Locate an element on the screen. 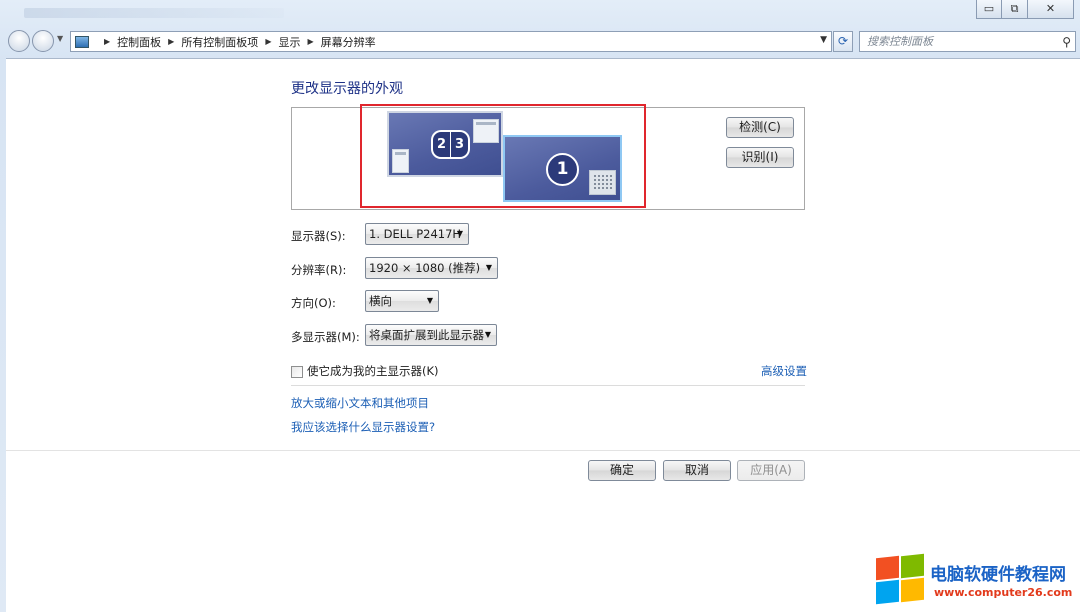 This screenshot has height=612, width=1080. cancel-button: 取消 is located at coordinates (697, 470).